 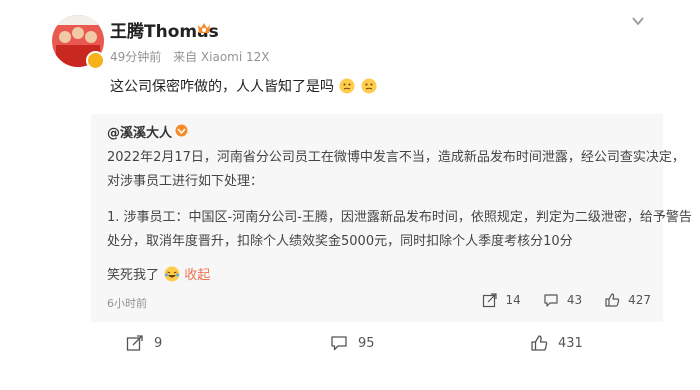 I want to click on comment-count: 95, so click(x=366, y=343).